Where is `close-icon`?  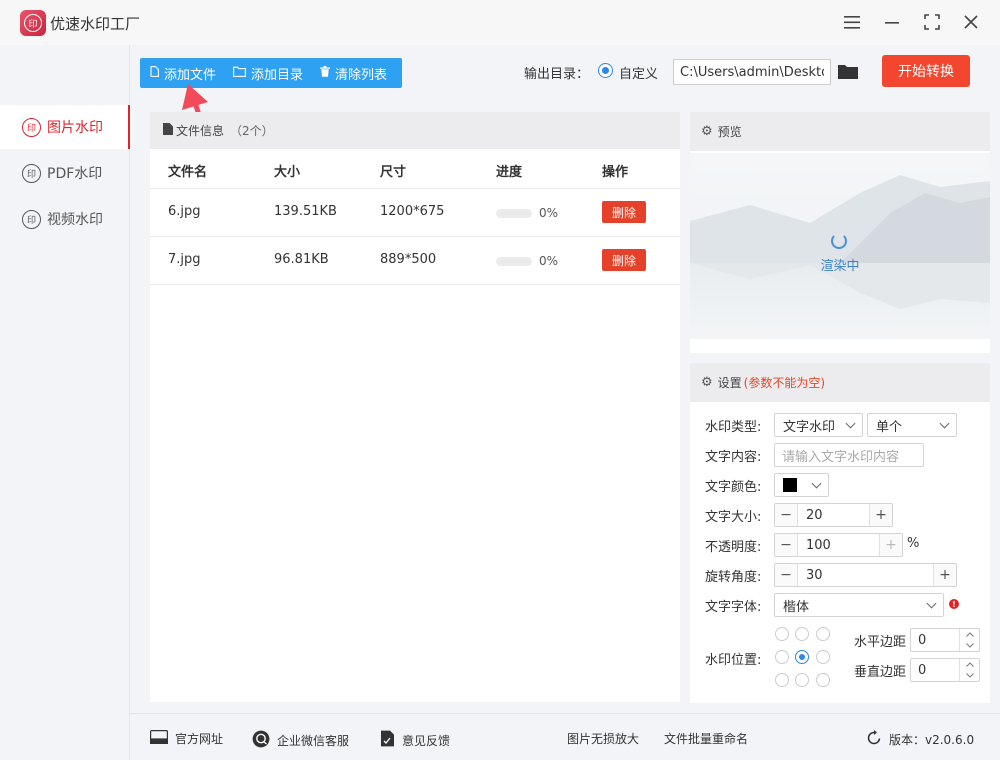
close-icon is located at coordinates (971, 22).